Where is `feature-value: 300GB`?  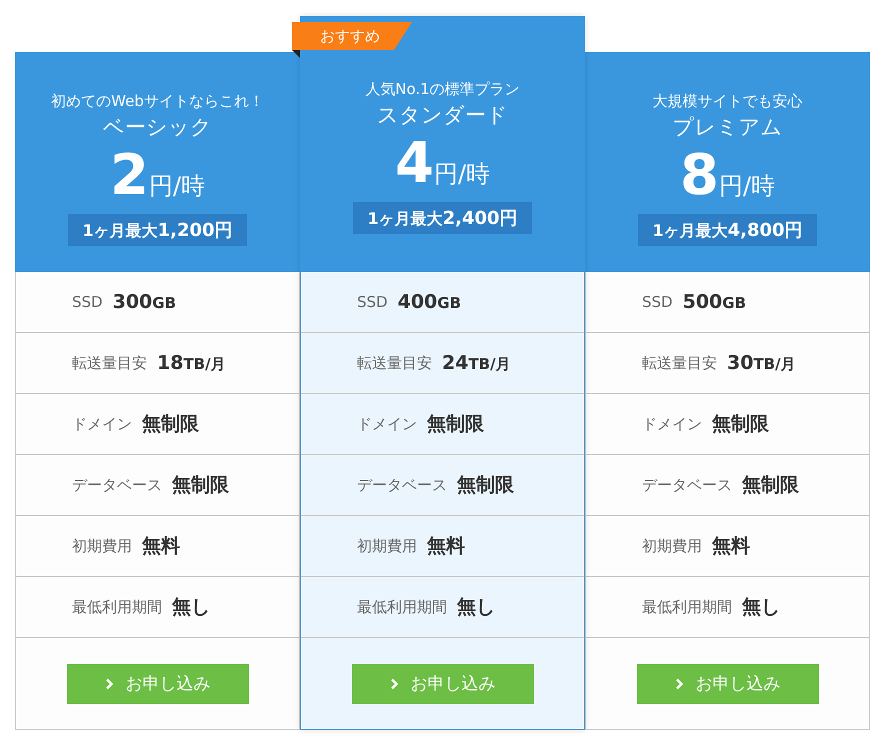
feature-value: 300GB is located at coordinates (144, 302).